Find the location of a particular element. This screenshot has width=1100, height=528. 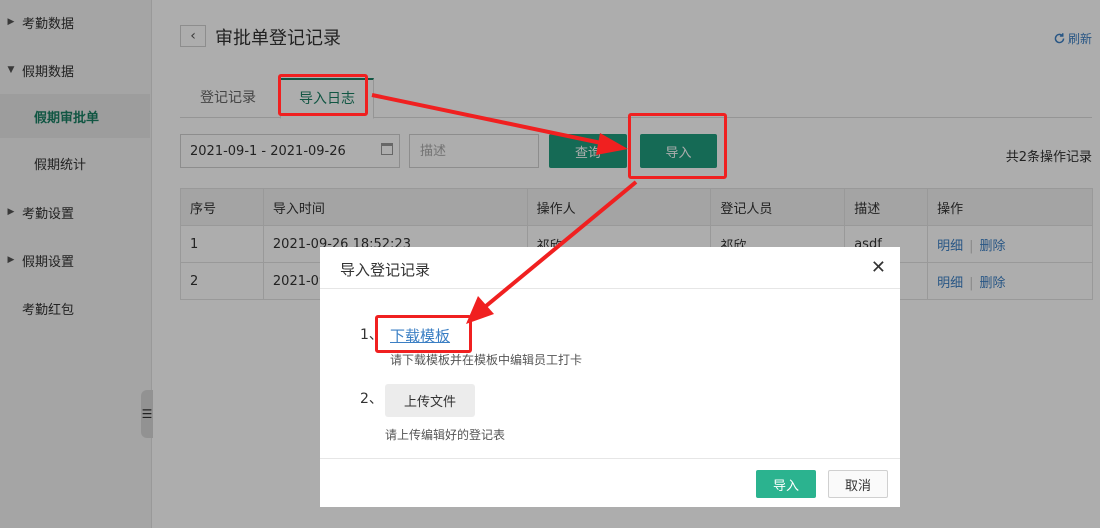

annotation-arrows is located at coordinates (504, 208).